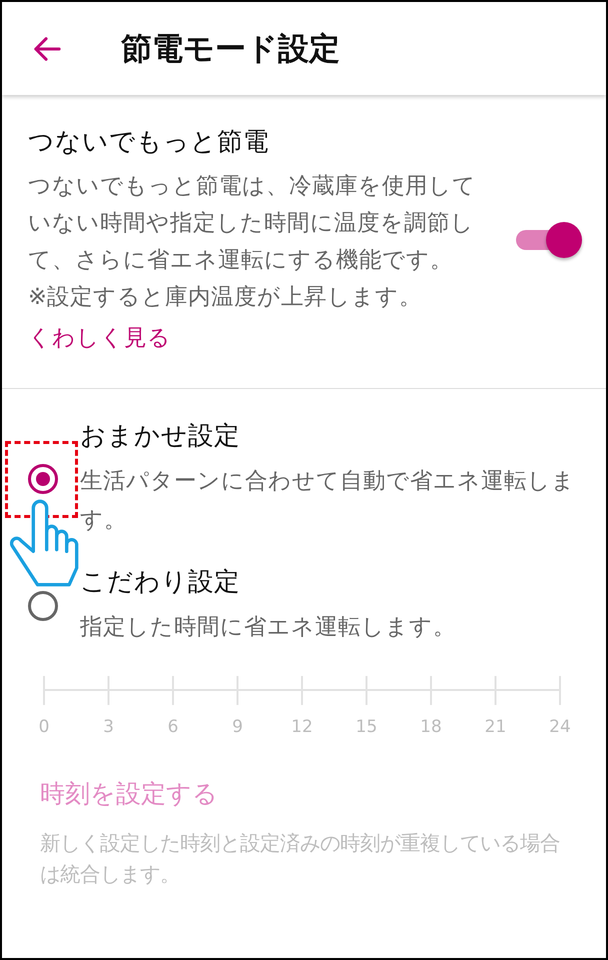 This screenshot has width=608, height=960. Describe the element at coordinates (302, 727) in the screenshot. I see `timeline-label: 12` at that location.